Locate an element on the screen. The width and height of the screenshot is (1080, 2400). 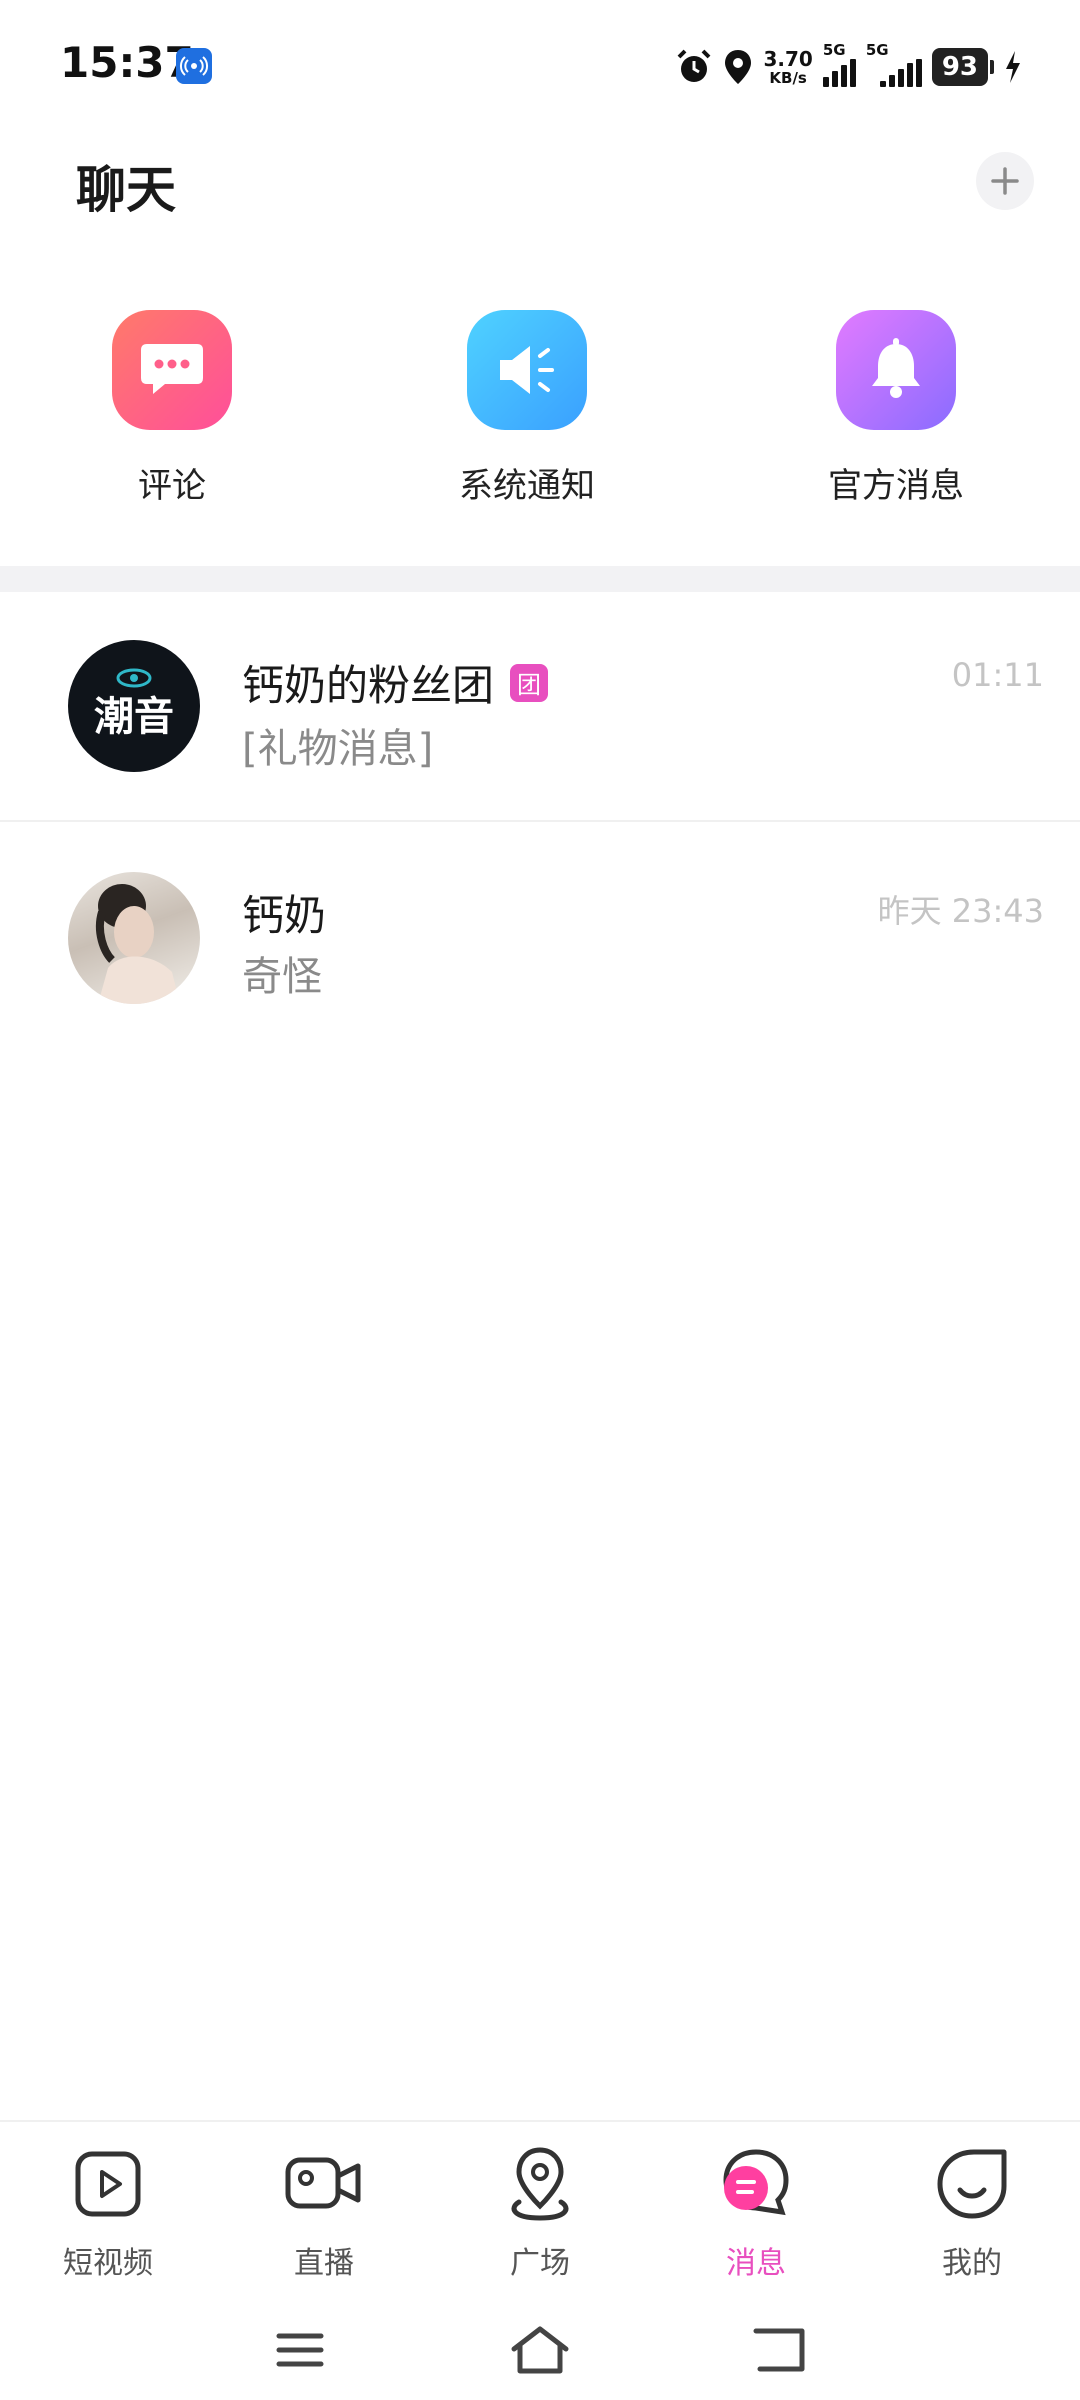
message-bubble-icon is located at coordinates (756, 2184).